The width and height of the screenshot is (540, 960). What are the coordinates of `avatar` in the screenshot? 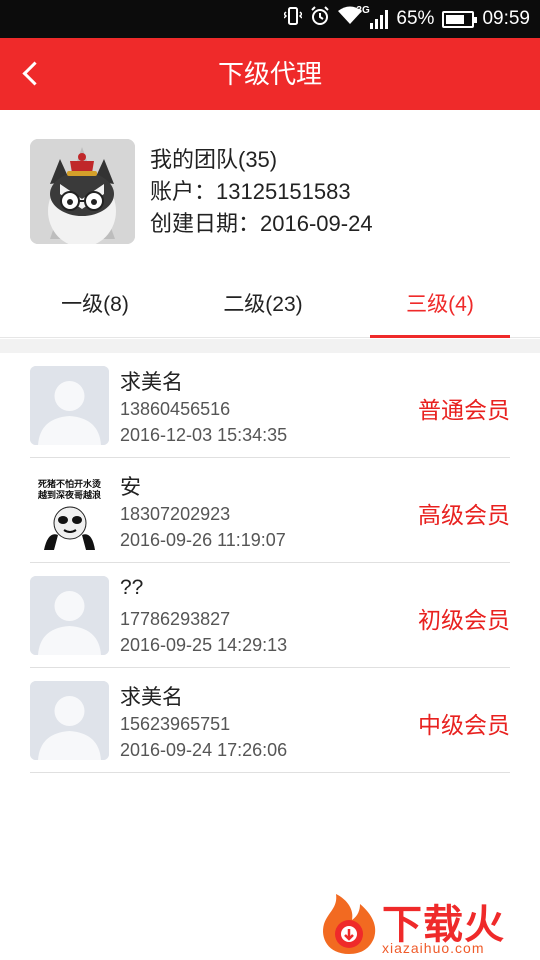 It's located at (82, 191).